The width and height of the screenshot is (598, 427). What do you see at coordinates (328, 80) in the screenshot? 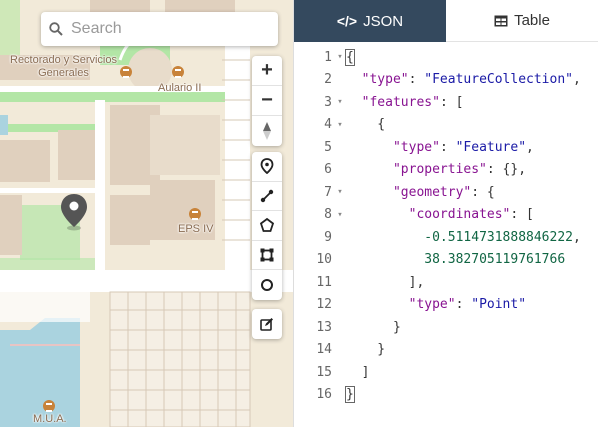
I see `line-number: 2` at bounding box center [328, 80].